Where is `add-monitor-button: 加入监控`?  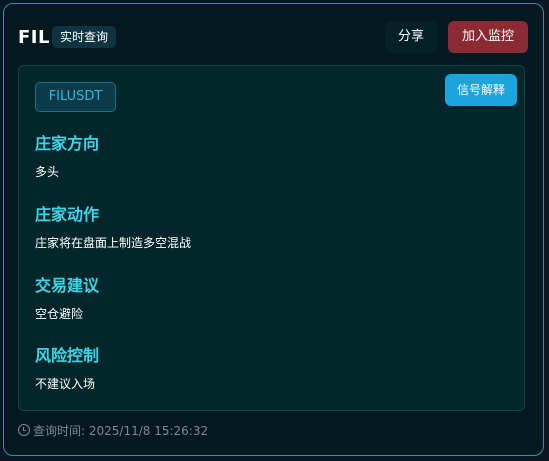 add-monitor-button: 加入监控 is located at coordinates (488, 37).